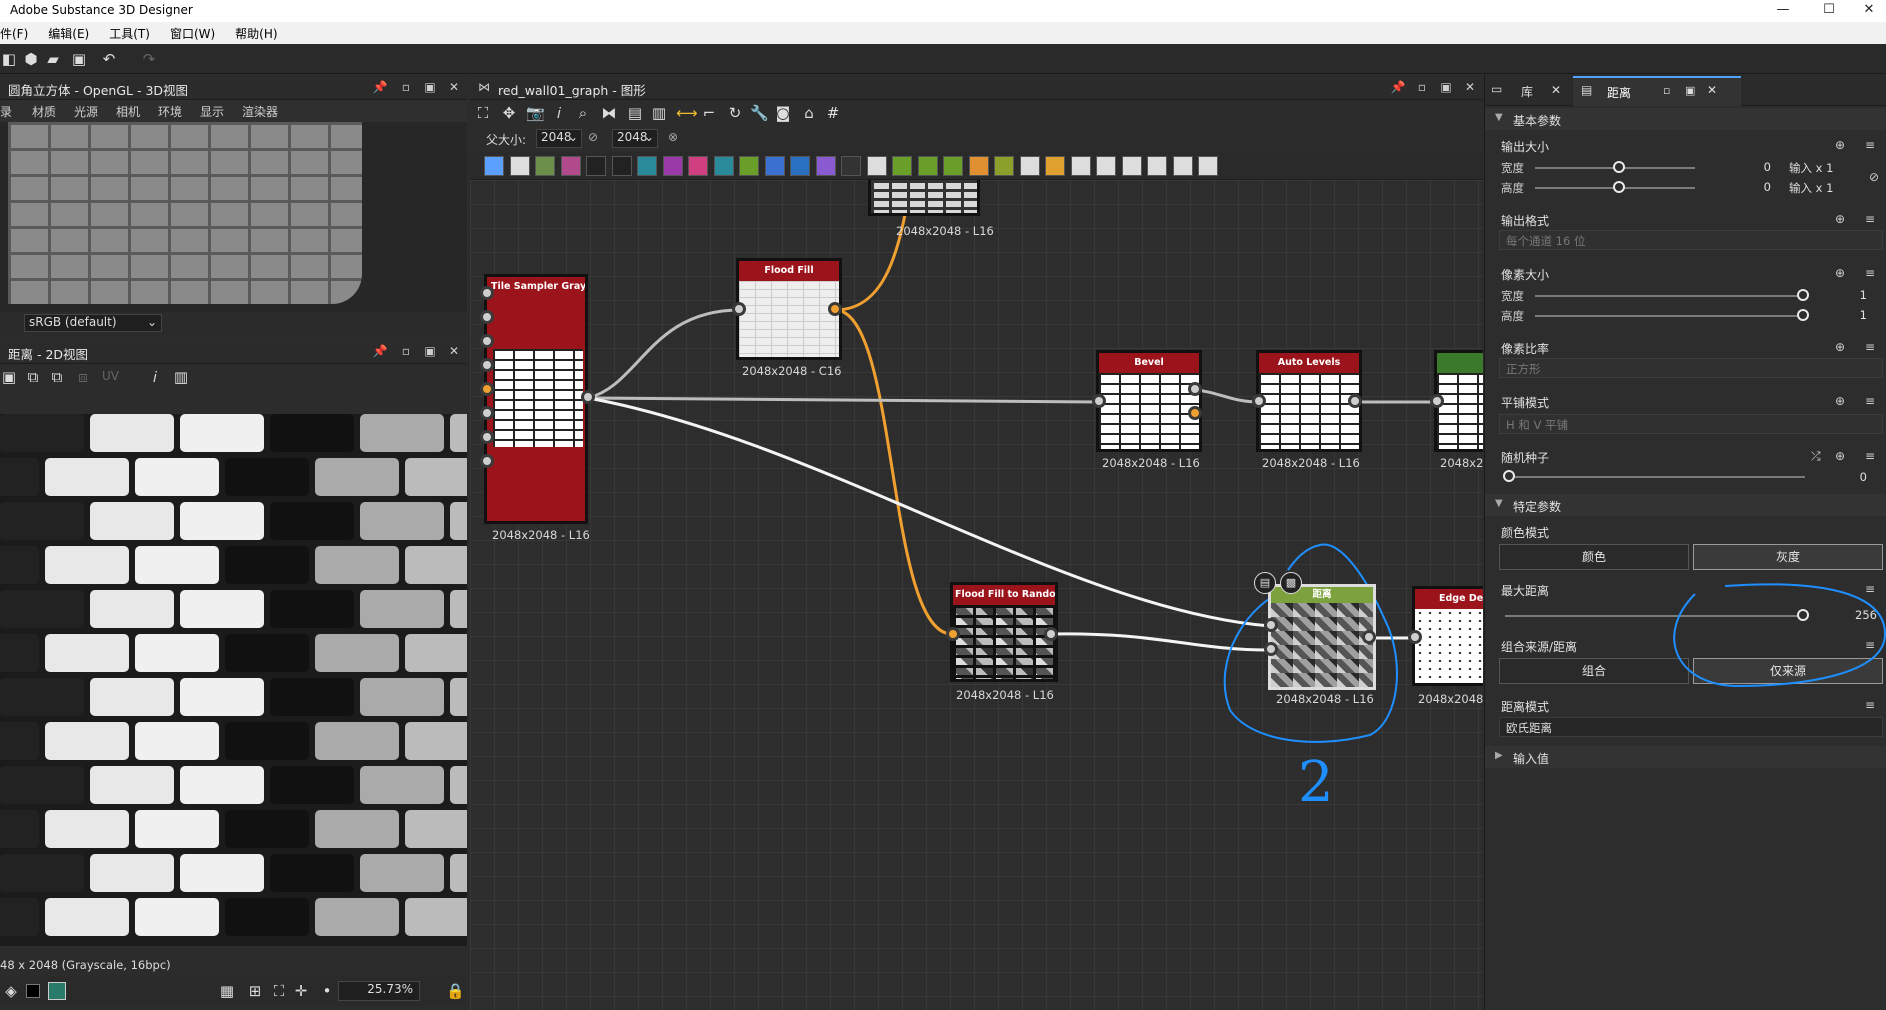 Image resolution: width=1886 pixels, height=1010 pixels. What do you see at coordinates (129, 33) in the screenshot?
I see `menu-tools: 工具(T)` at bounding box center [129, 33].